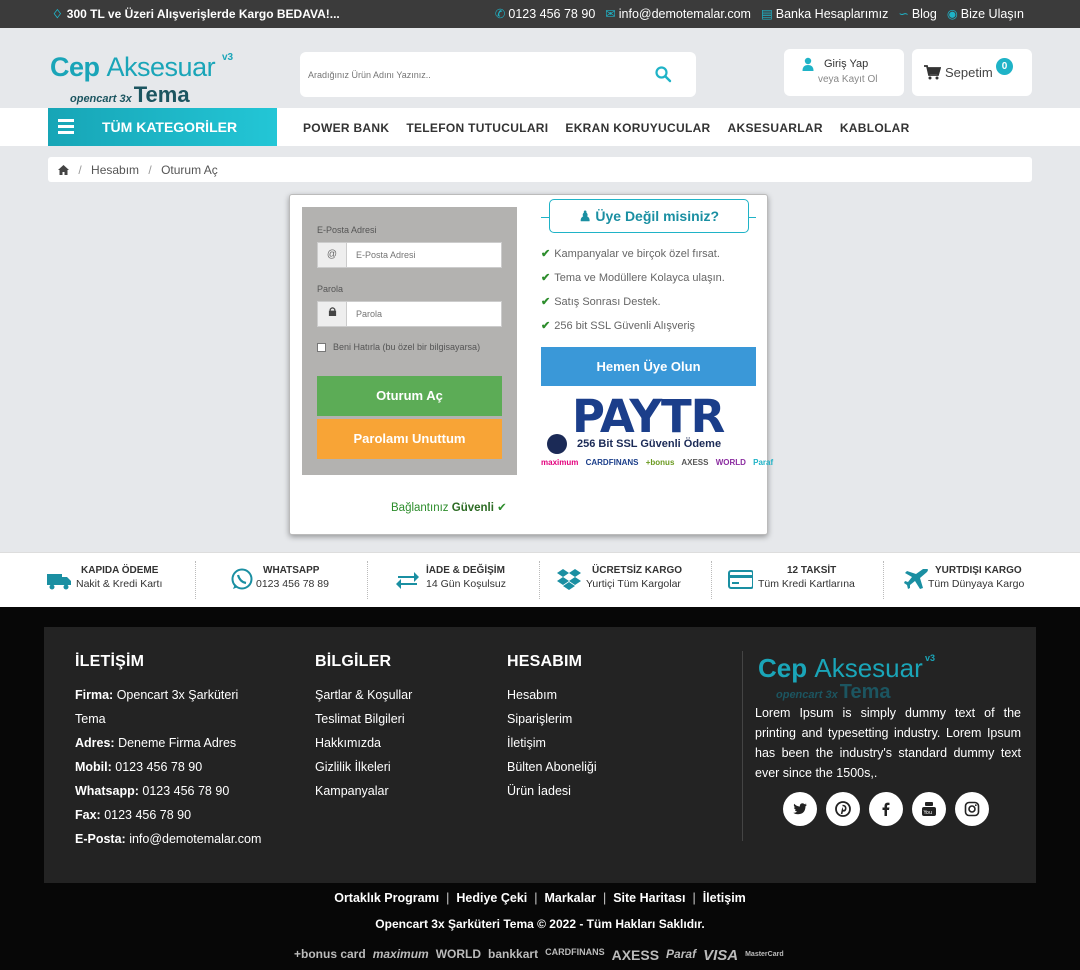 The width and height of the screenshot is (1080, 970). I want to click on top-email-link: ✉ info@demotemalar.com, so click(678, 13).